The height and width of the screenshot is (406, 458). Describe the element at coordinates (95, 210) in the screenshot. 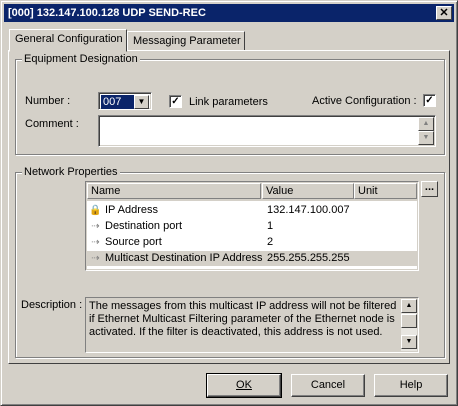

I see `lock-icon: 🔒` at that location.